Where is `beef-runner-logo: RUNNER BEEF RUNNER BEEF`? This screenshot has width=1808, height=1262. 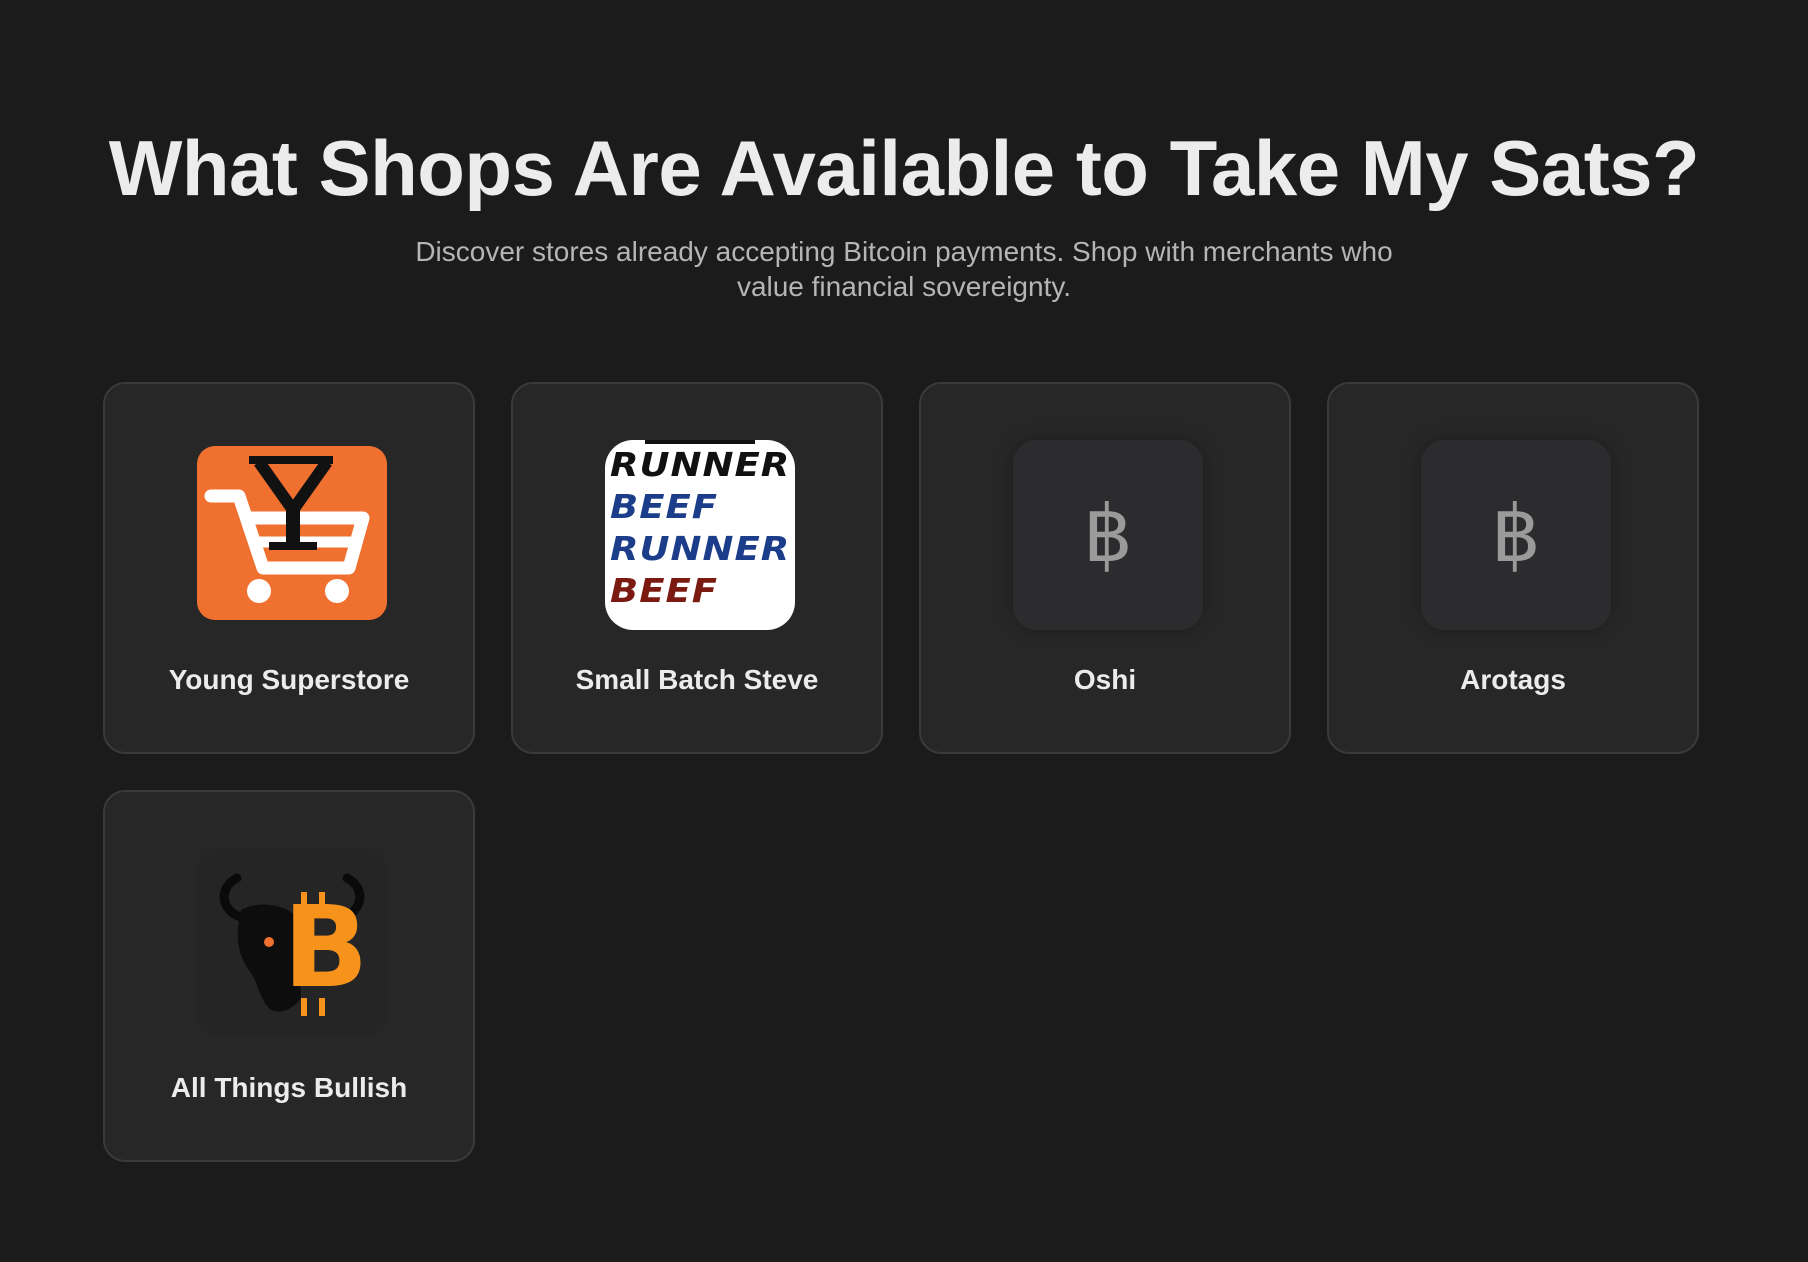 beef-runner-logo: RUNNER BEEF RUNNER BEEF is located at coordinates (700, 535).